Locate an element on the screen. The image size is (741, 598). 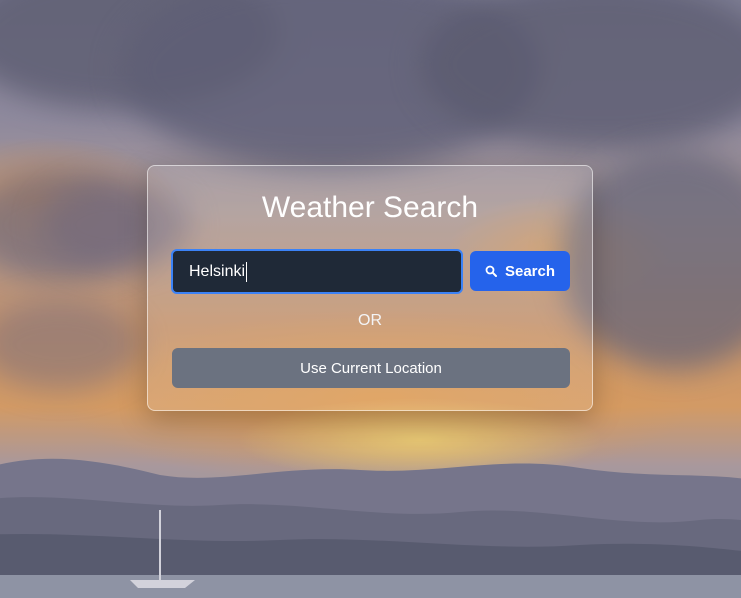
city-search-input: Helsinki is located at coordinates (317, 271).